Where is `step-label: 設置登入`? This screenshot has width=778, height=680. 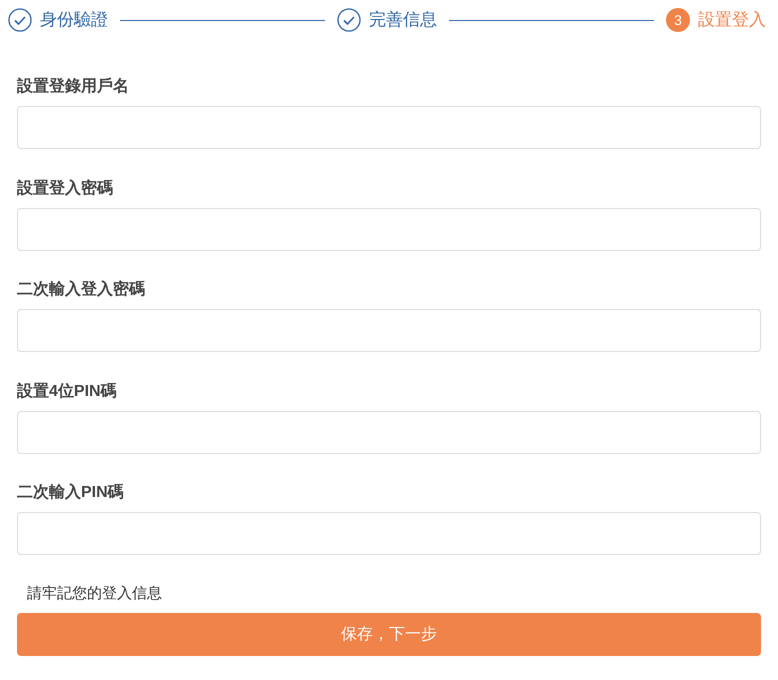
step-label: 設置登入 is located at coordinates (732, 20).